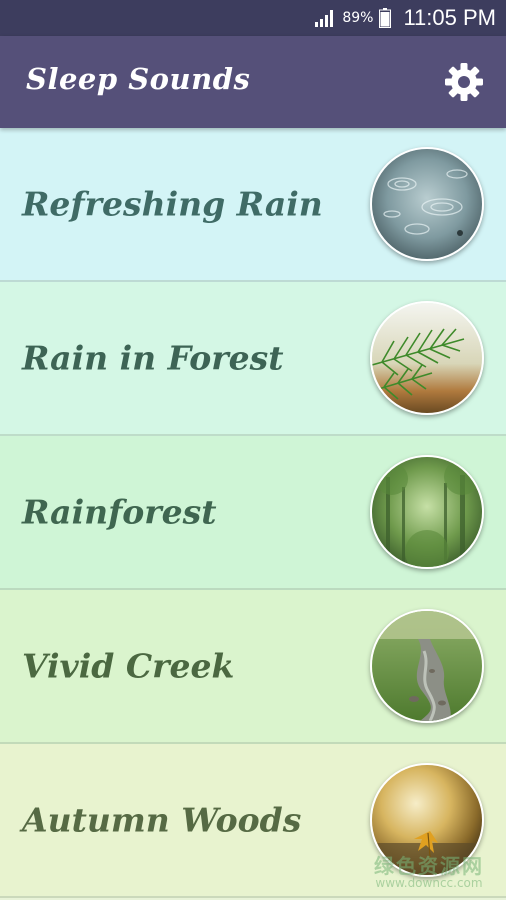 The image size is (506, 900). What do you see at coordinates (253, 82) in the screenshot?
I see `app-bar: Sleep Sounds` at bounding box center [253, 82].